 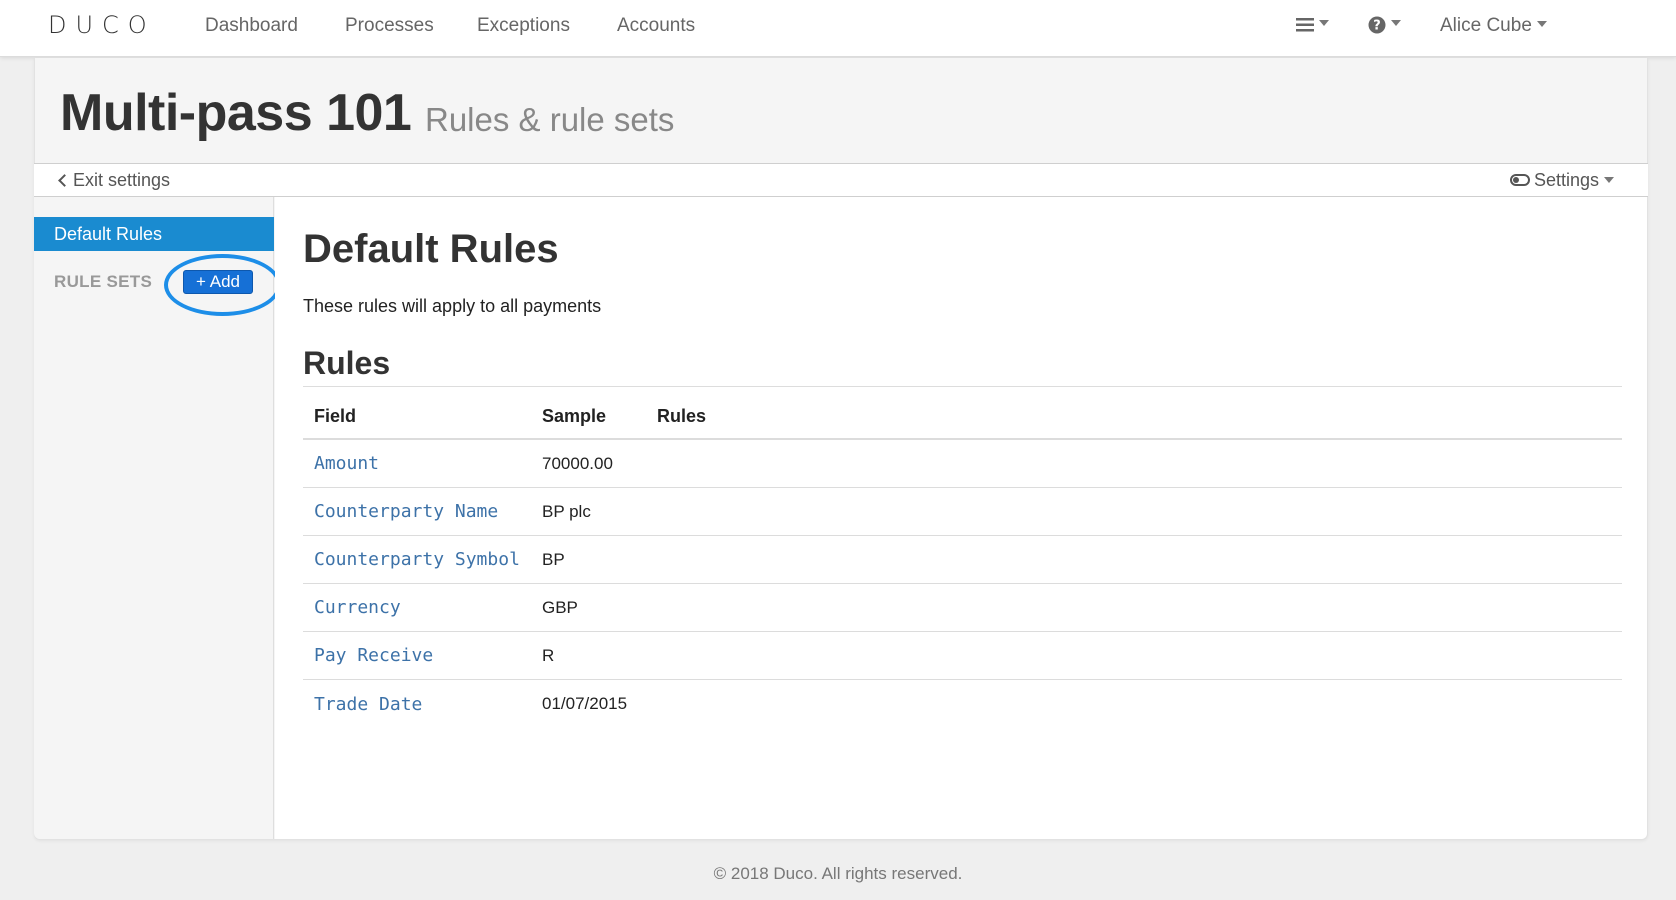 I want to click on table-header-row: Field Sample Rules, so click(x=962, y=417).